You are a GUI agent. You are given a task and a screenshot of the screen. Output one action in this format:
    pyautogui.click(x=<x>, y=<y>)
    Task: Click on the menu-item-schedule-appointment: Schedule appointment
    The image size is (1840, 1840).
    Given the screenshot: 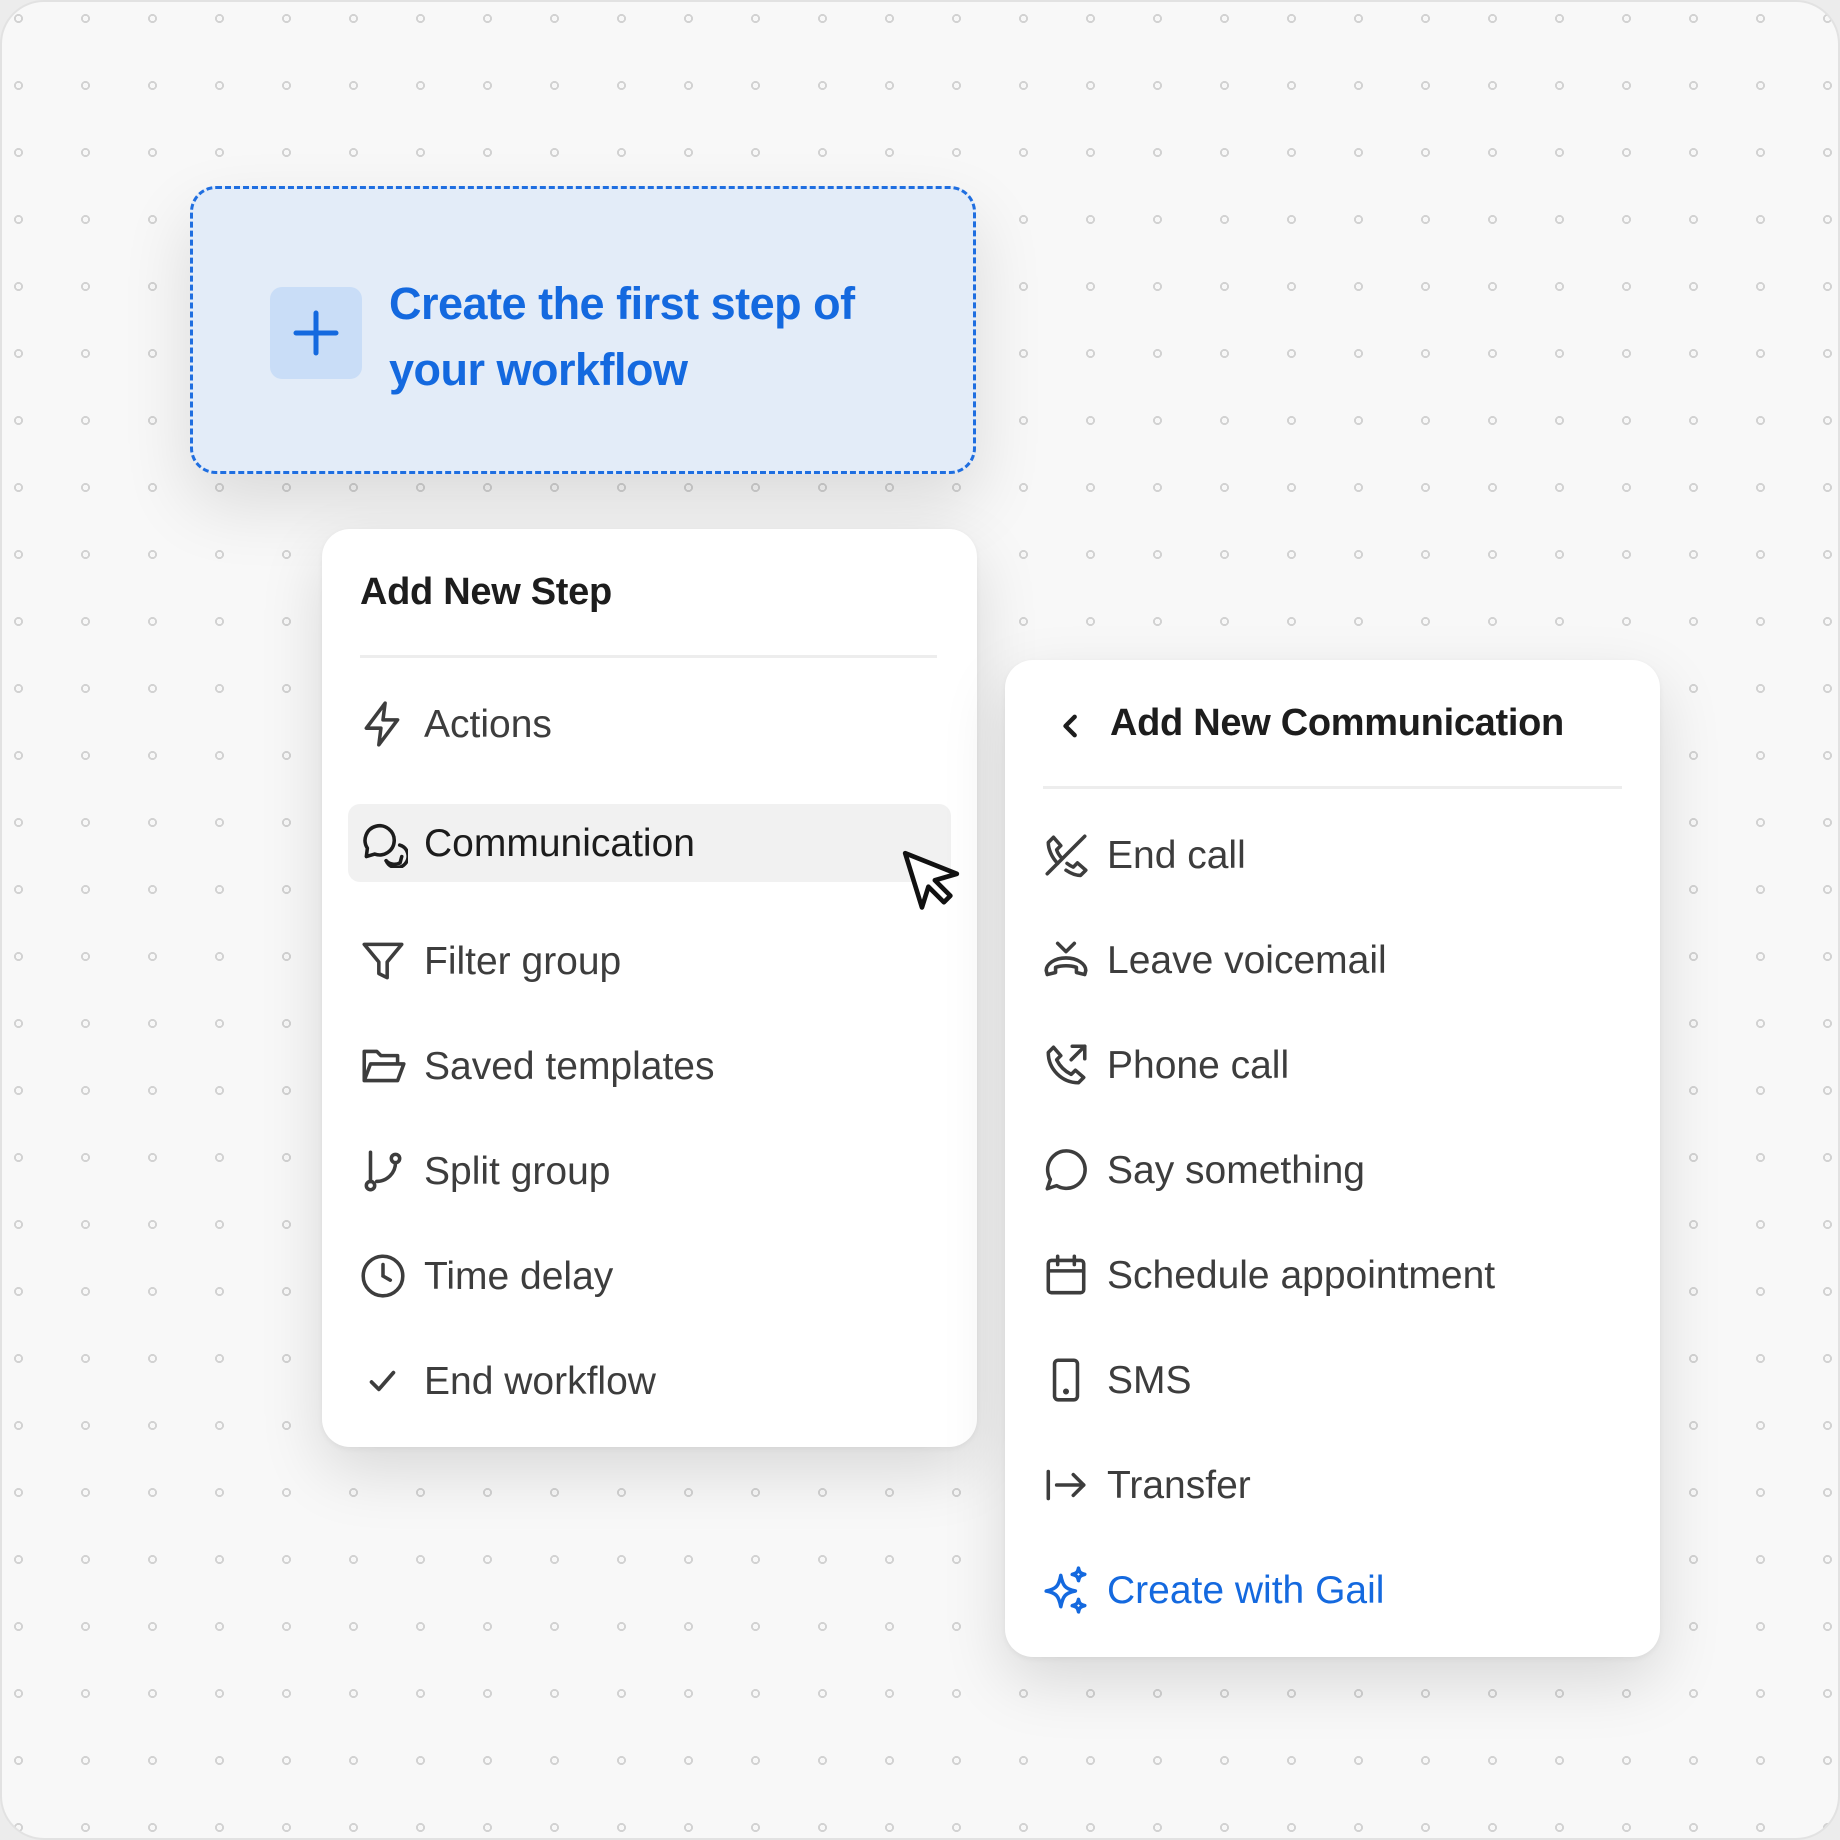 What is the action you would take?
    pyautogui.click(x=1332, y=1275)
    